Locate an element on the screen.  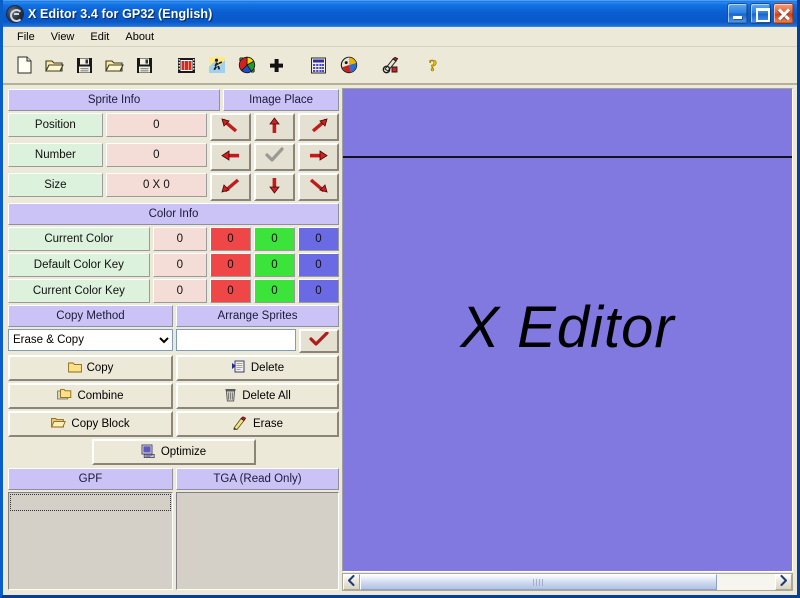
folder-icon is located at coordinates (74, 368).